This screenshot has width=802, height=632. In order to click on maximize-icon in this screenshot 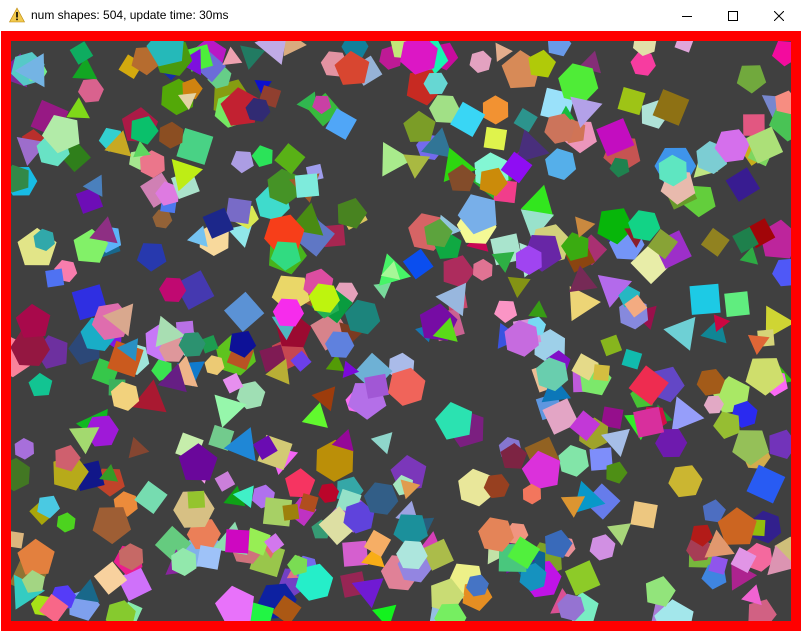, I will do `click(733, 15)`.